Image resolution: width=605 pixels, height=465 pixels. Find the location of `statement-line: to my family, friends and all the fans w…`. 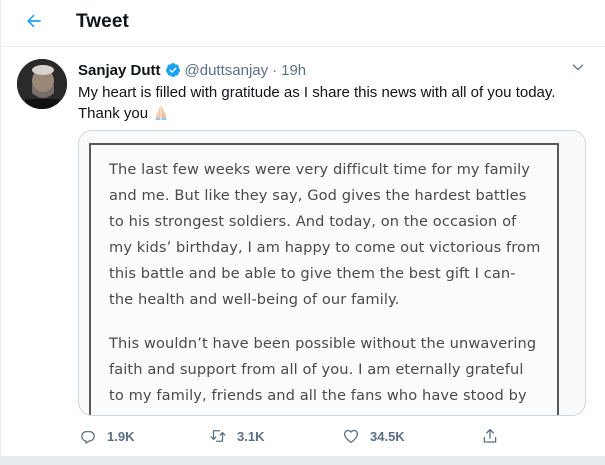

statement-line: to my family, friends and all the fans w… is located at coordinates (318, 395).